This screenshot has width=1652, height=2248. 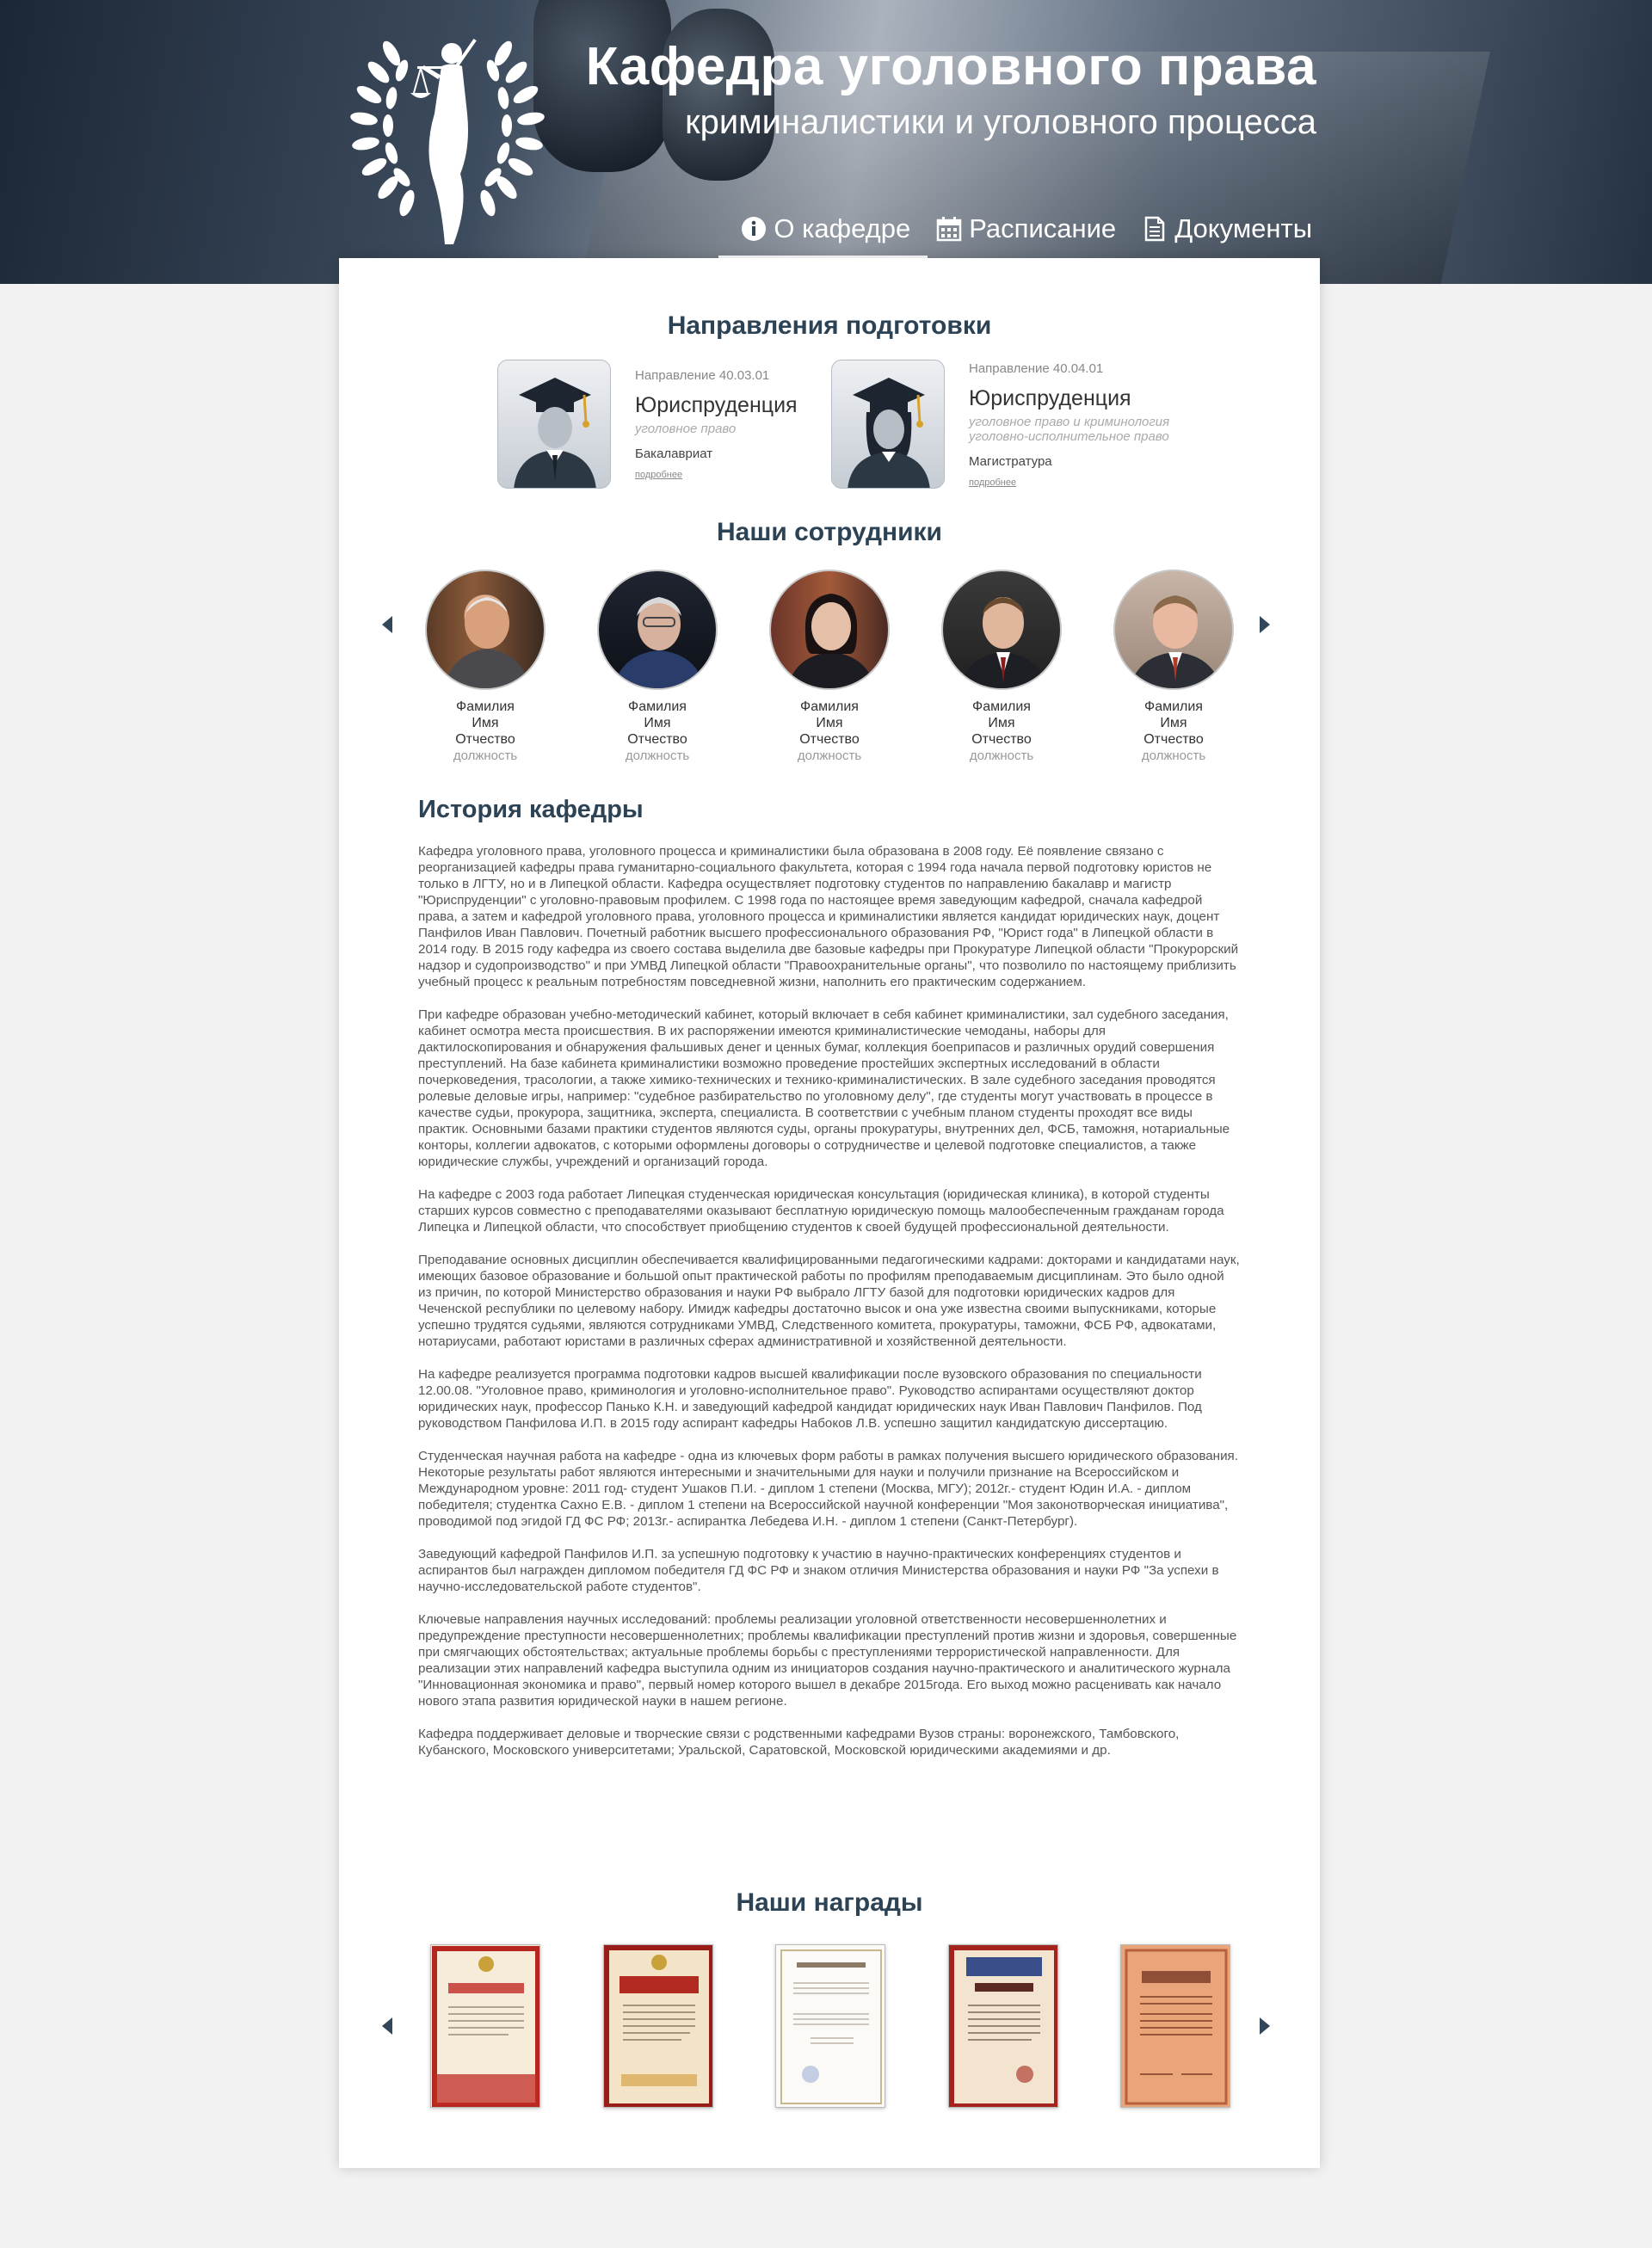 What do you see at coordinates (1010, 461) in the screenshot?
I see `program-level: Магистратура` at bounding box center [1010, 461].